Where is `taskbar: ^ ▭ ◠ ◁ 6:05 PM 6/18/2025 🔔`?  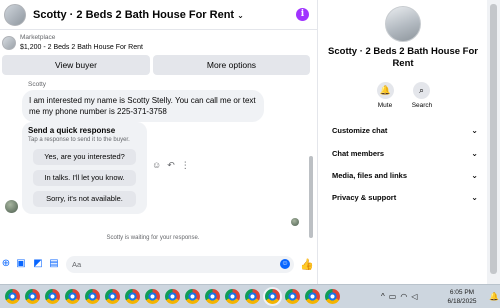
taskbar: ^ ▭ ◠ ◁ 6:05 PM 6/18/2025 🔔 is located at coordinates (250, 296).